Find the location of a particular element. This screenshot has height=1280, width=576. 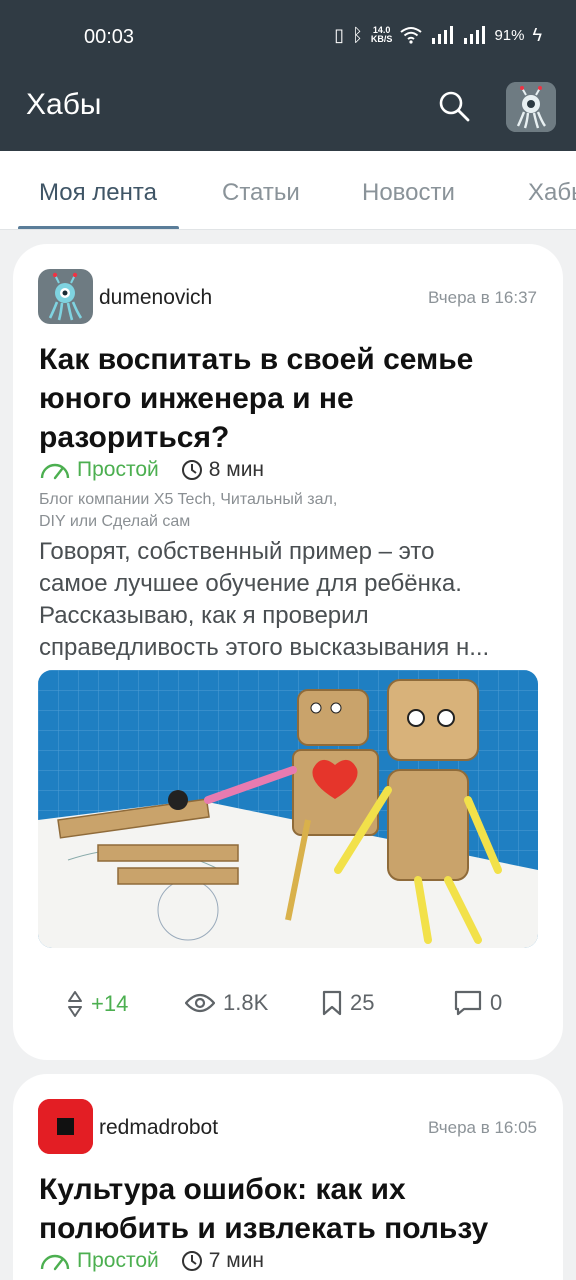

vote-control: +14 is located at coordinates (97, 1004).